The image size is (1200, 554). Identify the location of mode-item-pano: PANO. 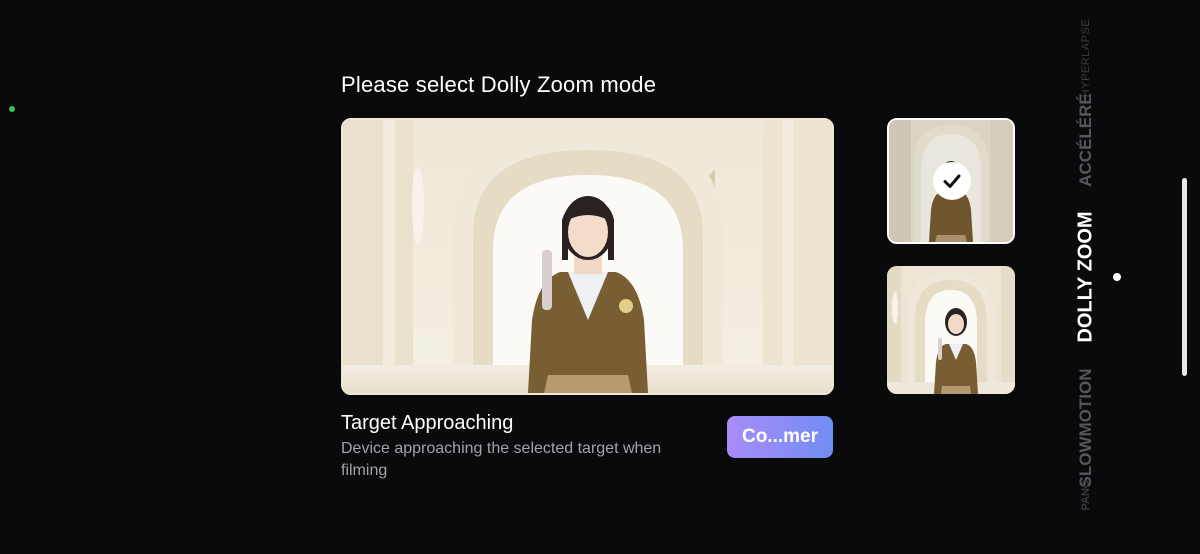
(1086, 495).